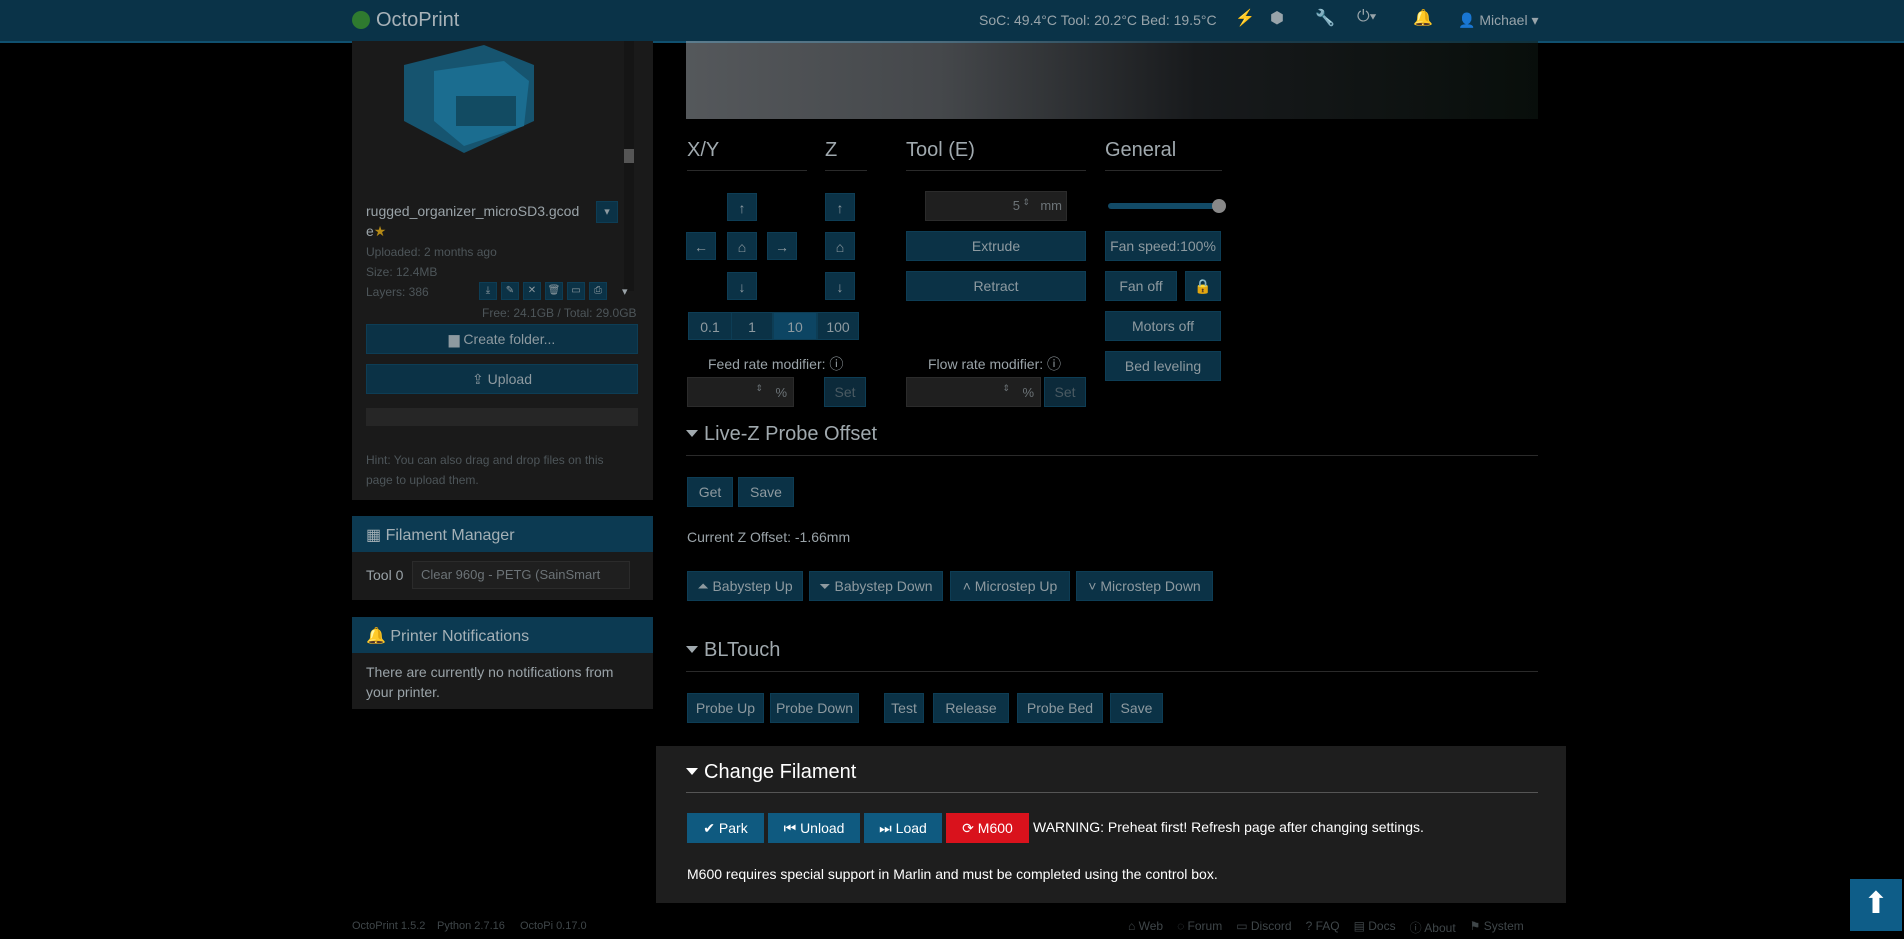 Image resolution: width=1904 pixels, height=939 pixels. What do you see at coordinates (845, 392) in the screenshot?
I see `feed-rate-set-button: Set` at bounding box center [845, 392].